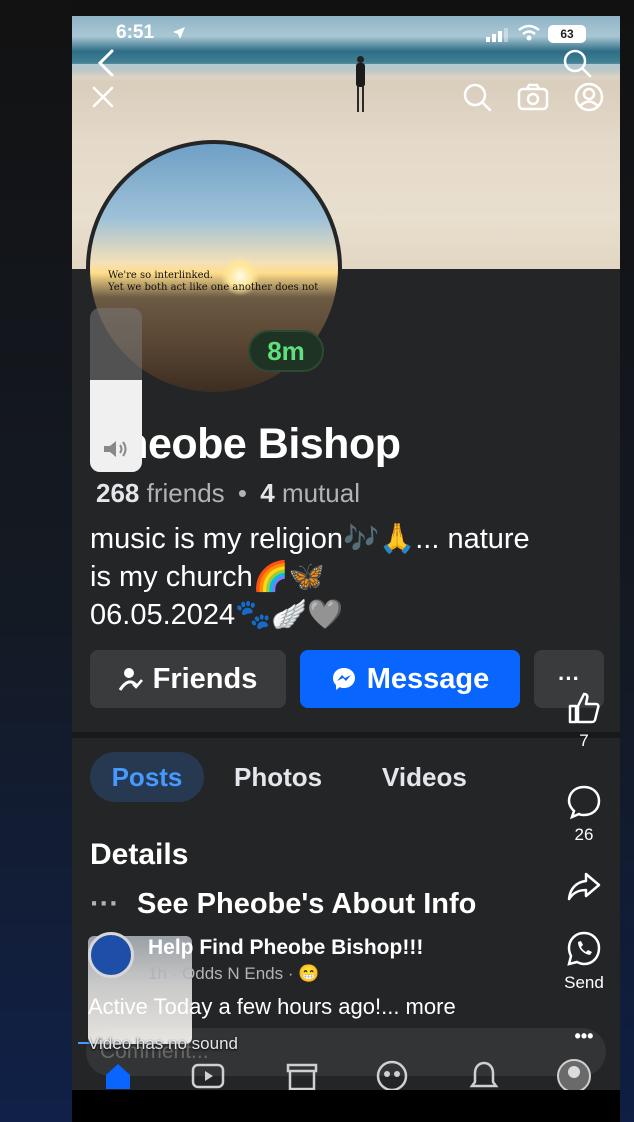 This screenshot has width=634, height=1122. I want to click on comment-count: 26, so click(584, 834).